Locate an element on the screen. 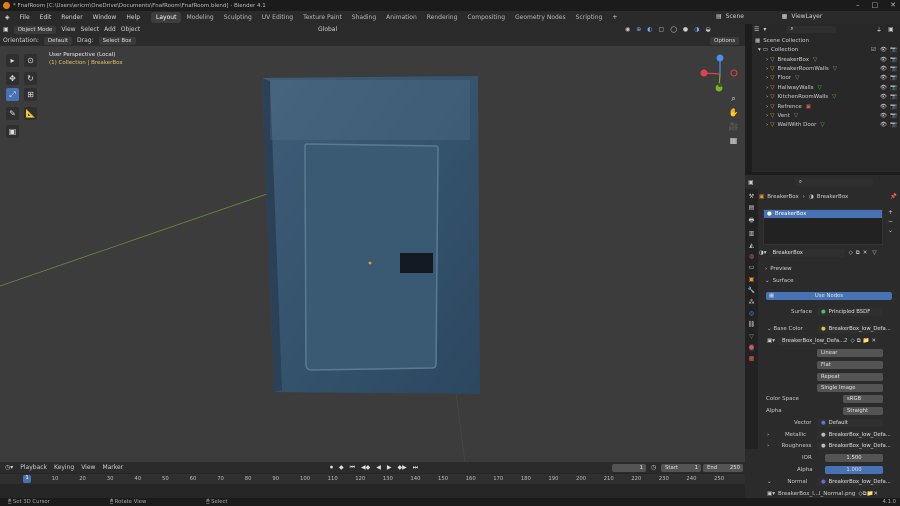  physics-tab-icon: ◎ is located at coordinates (751, 313).